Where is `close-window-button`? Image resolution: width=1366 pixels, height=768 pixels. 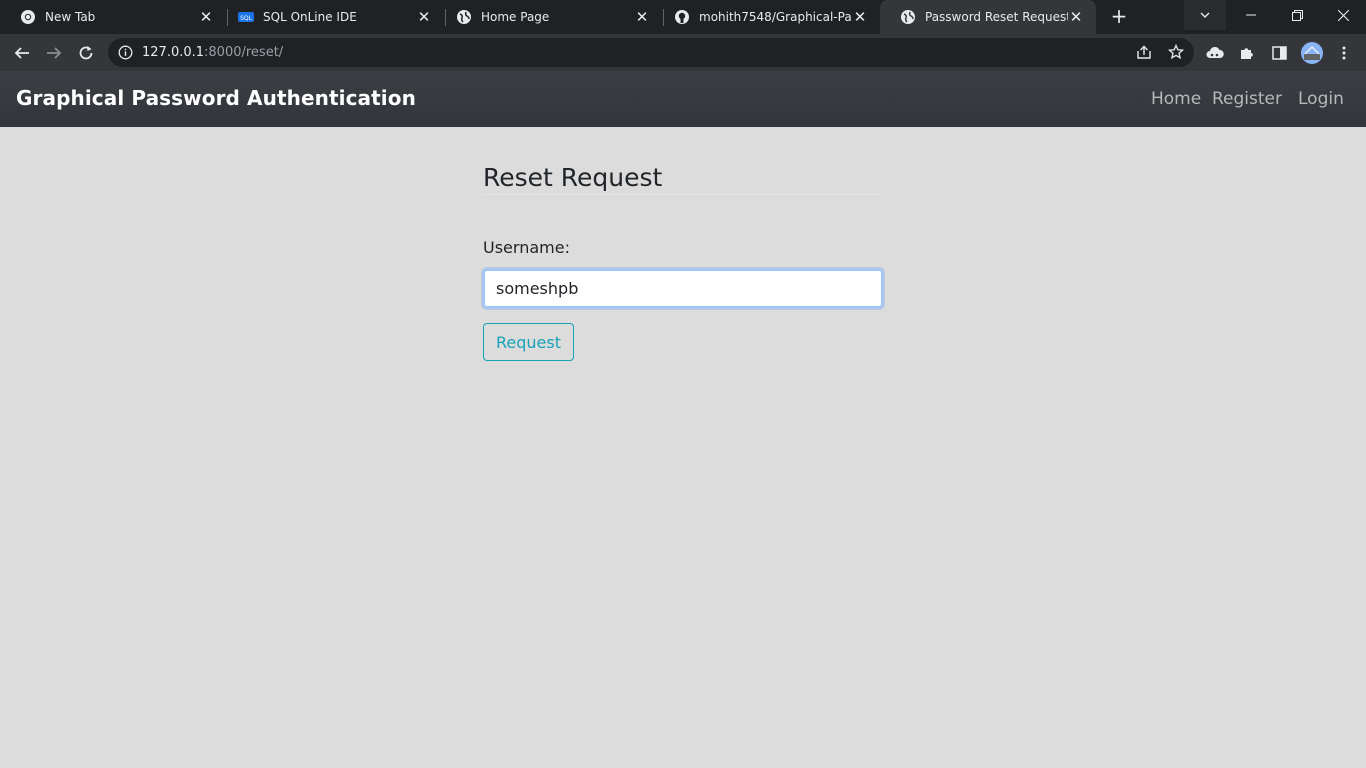
close-window-button is located at coordinates (1343, 15).